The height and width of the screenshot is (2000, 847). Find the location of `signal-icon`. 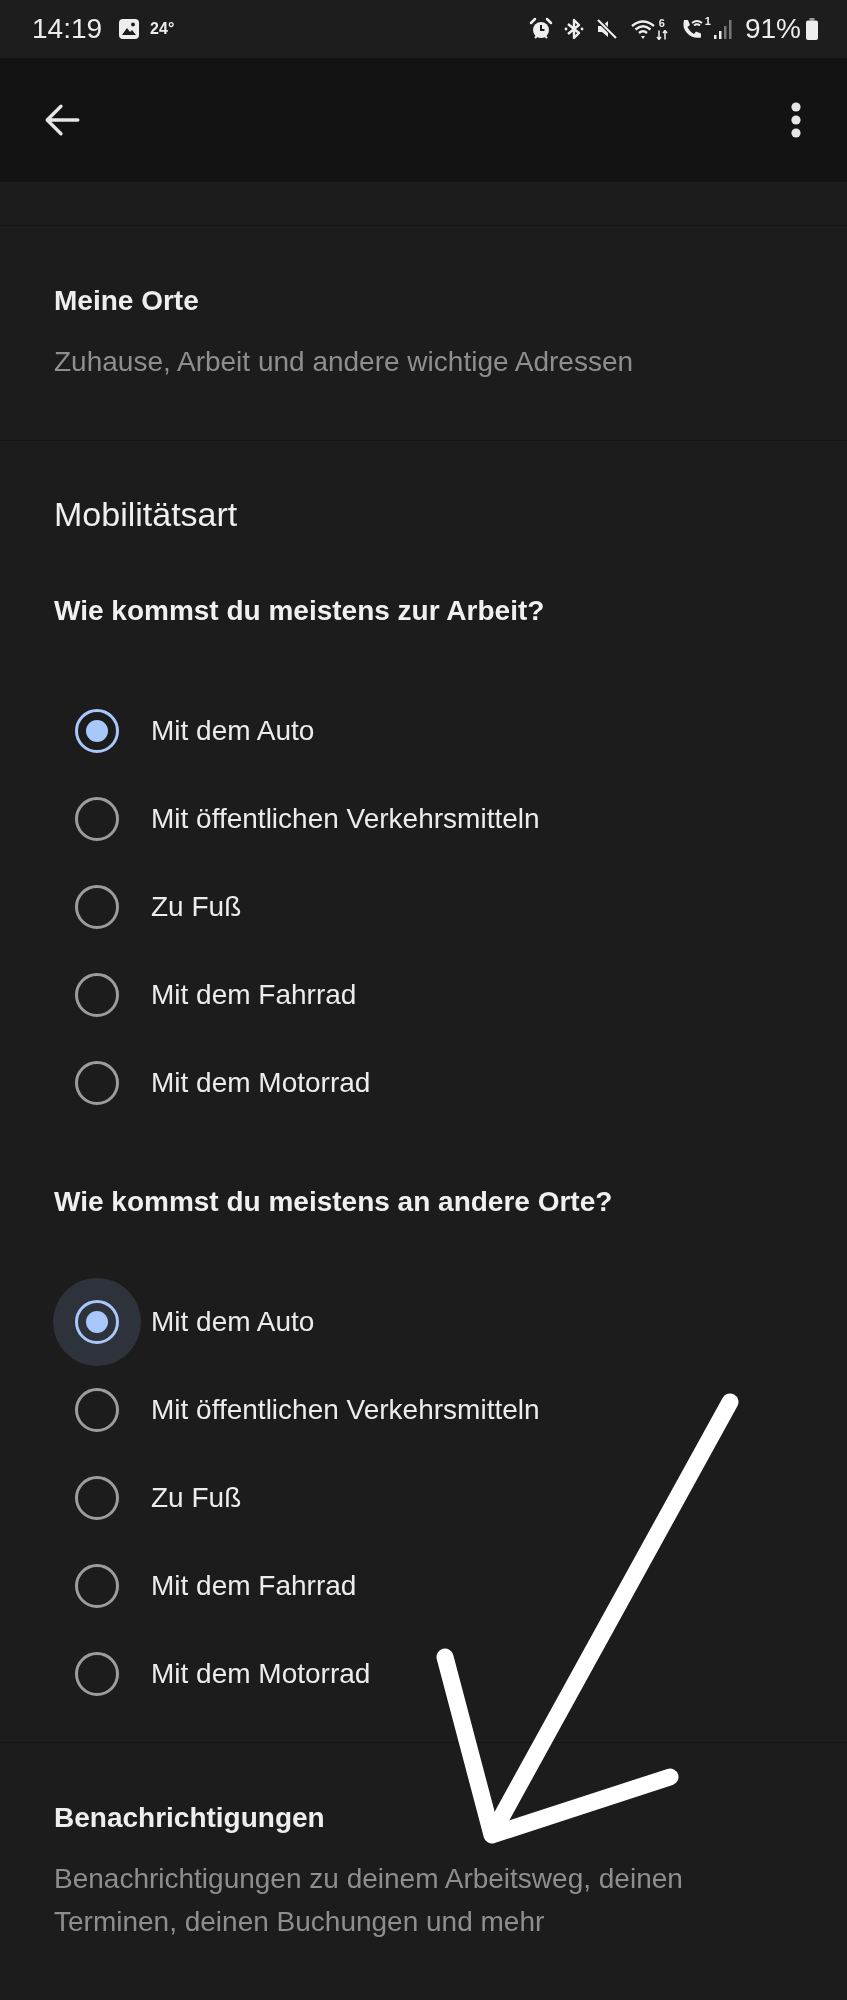

signal-icon is located at coordinates (722, 29).